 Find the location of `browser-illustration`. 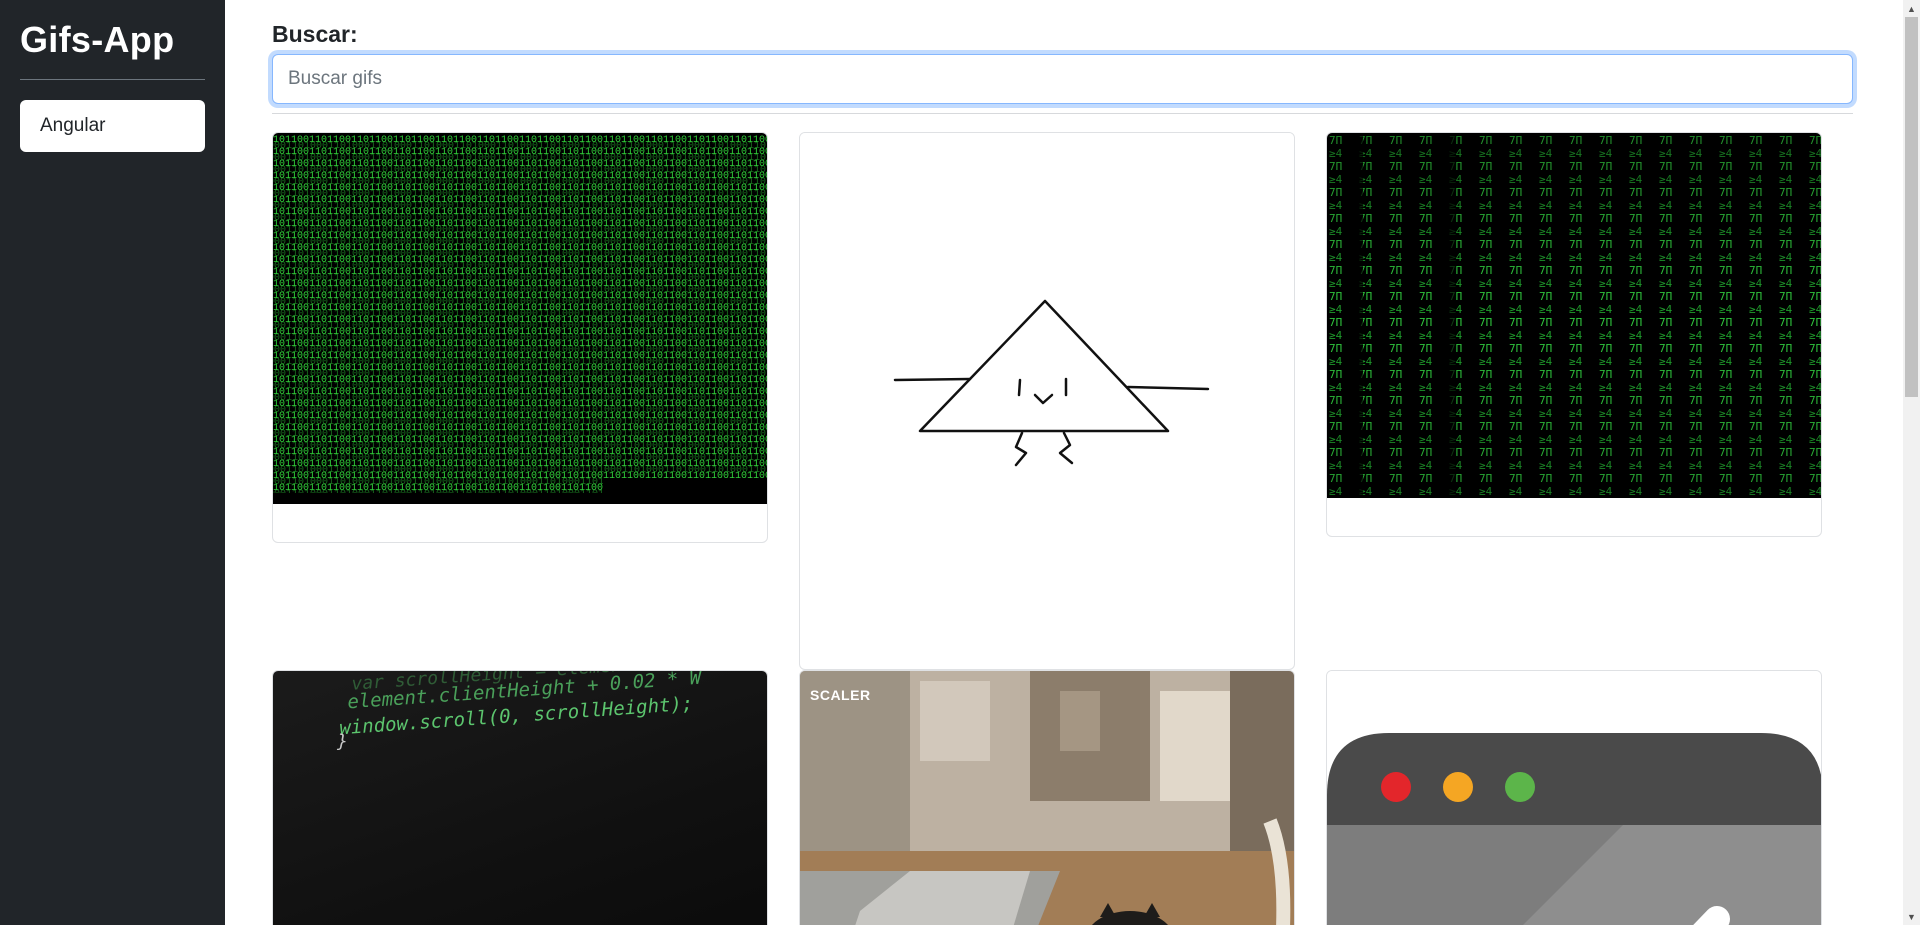

browser-illustration is located at coordinates (1574, 829).